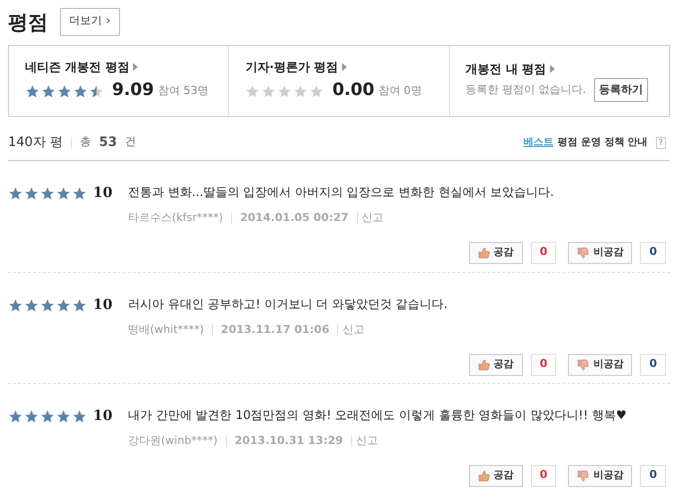  I want to click on review-date: 2013.11.17 01:06, so click(275, 330).